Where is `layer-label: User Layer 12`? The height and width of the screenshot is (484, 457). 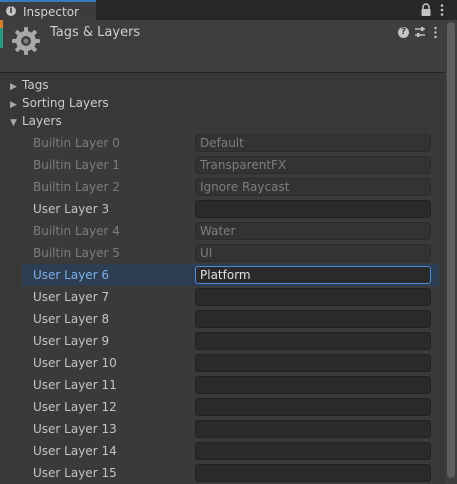 layer-label: User Layer 12 is located at coordinates (75, 407).